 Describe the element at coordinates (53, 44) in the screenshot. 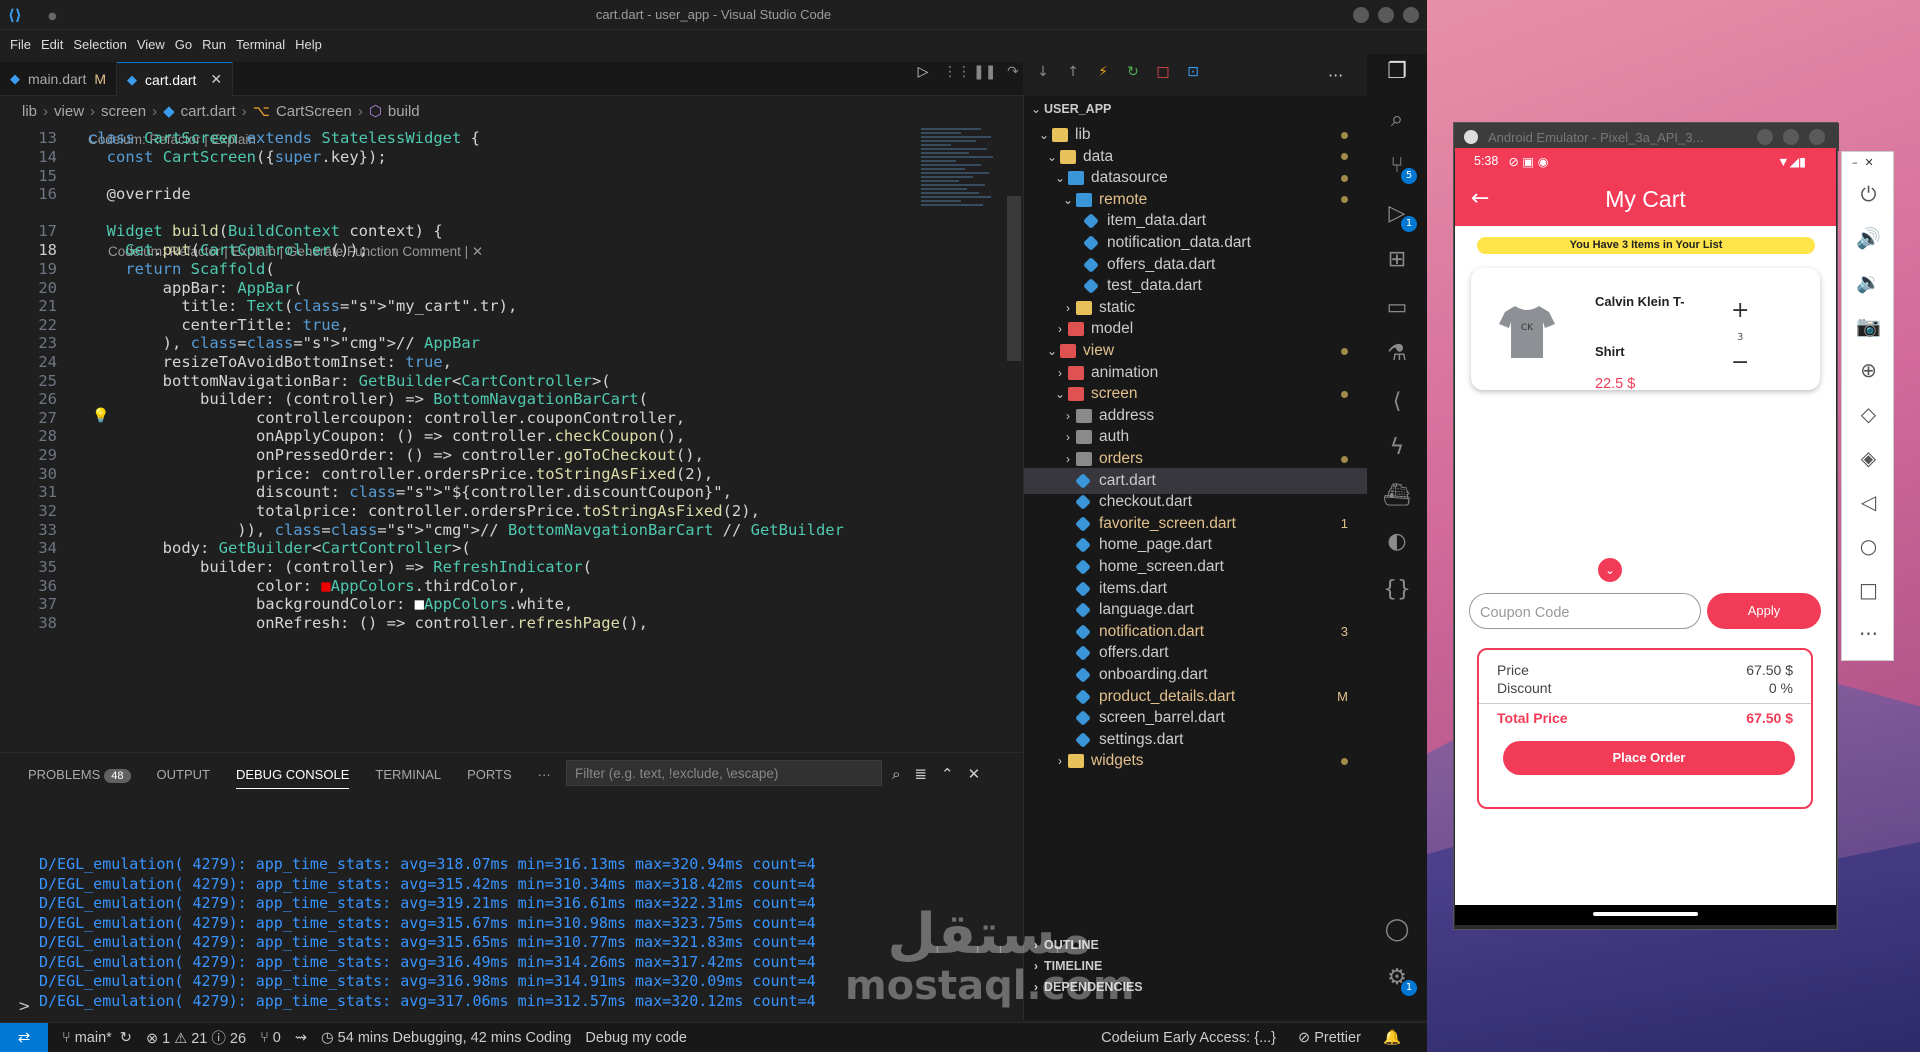

I see `menu-item: Edit` at that location.